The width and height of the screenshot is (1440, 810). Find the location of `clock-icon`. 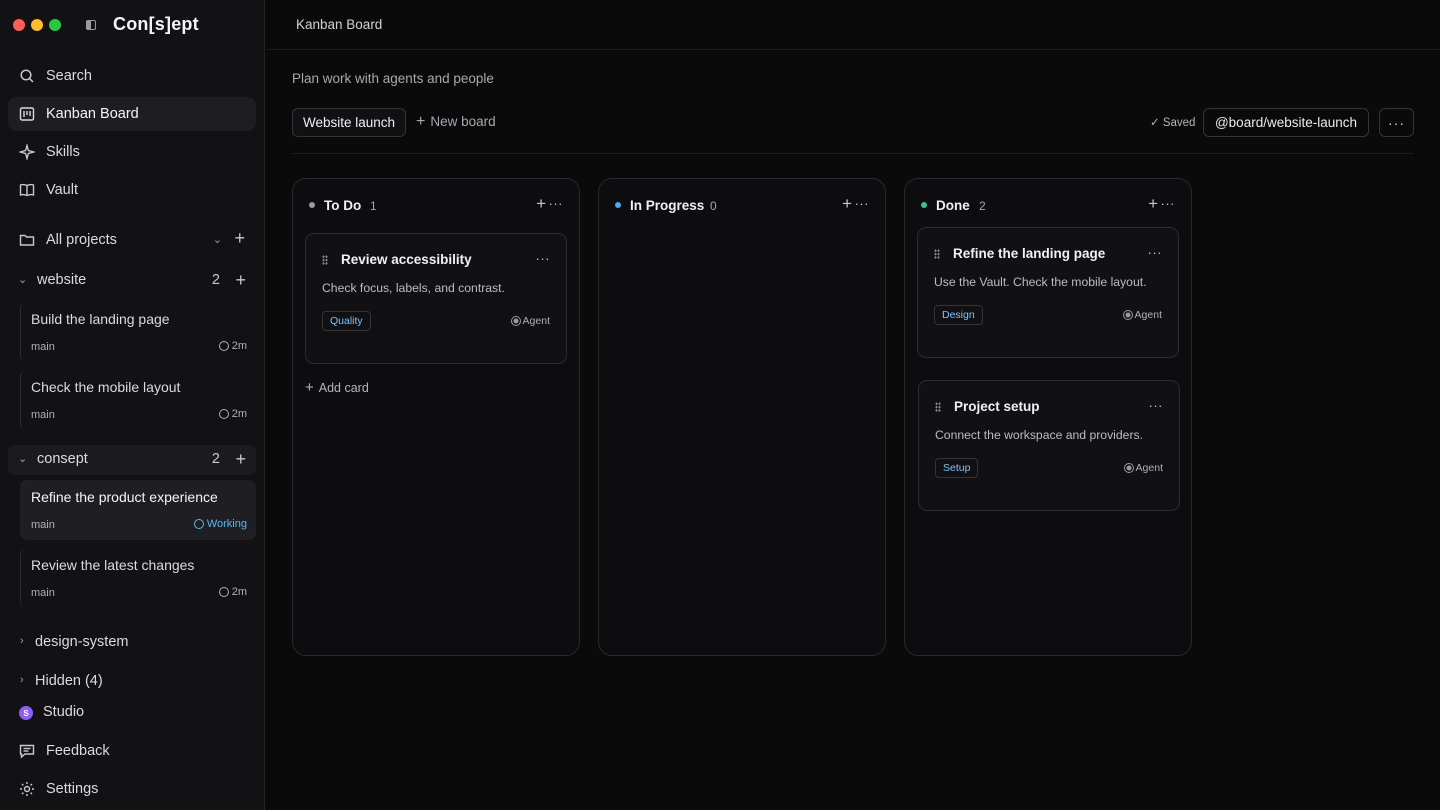

clock-icon is located at coordinates (223, 346).